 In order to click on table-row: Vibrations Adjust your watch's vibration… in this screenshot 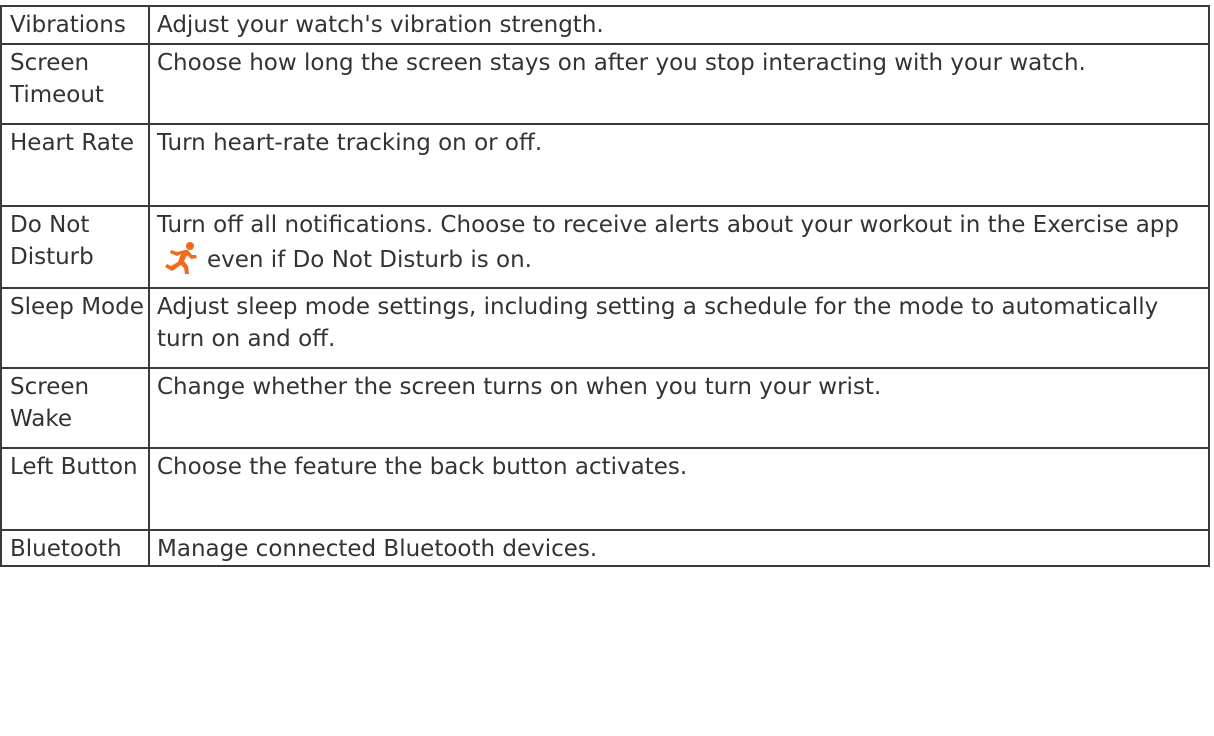, I will do `click(605, 25)`.